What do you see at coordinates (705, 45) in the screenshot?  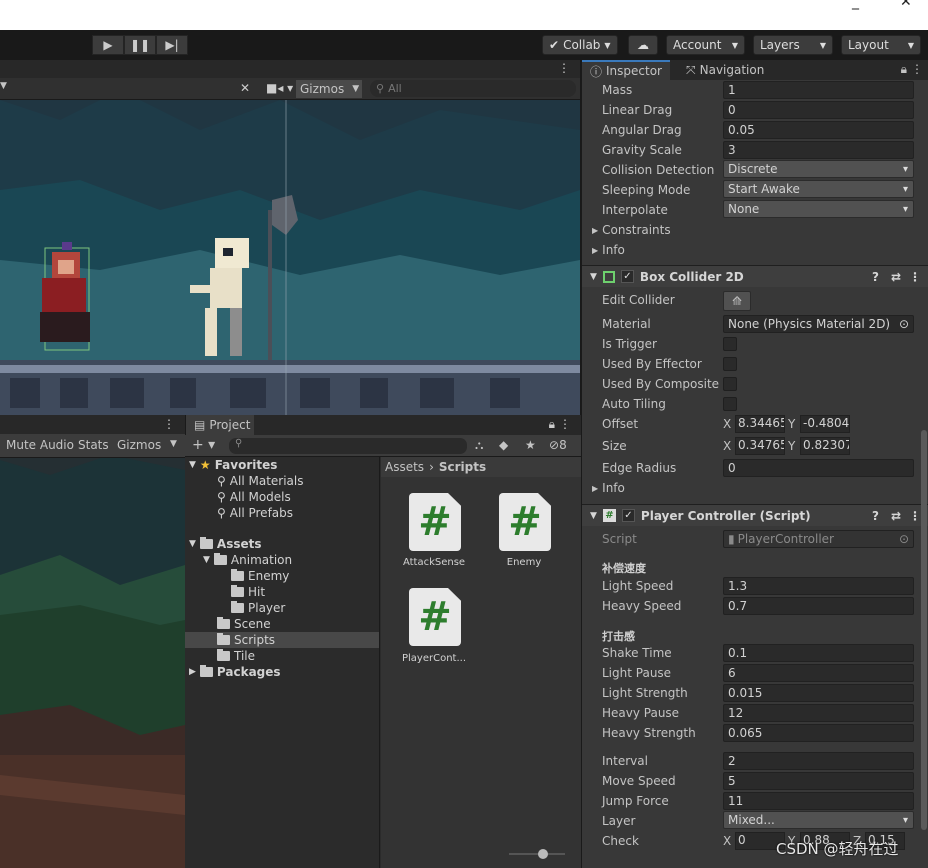 I see `account-dropdown: Account ▼` at bounding box center [705, 45].